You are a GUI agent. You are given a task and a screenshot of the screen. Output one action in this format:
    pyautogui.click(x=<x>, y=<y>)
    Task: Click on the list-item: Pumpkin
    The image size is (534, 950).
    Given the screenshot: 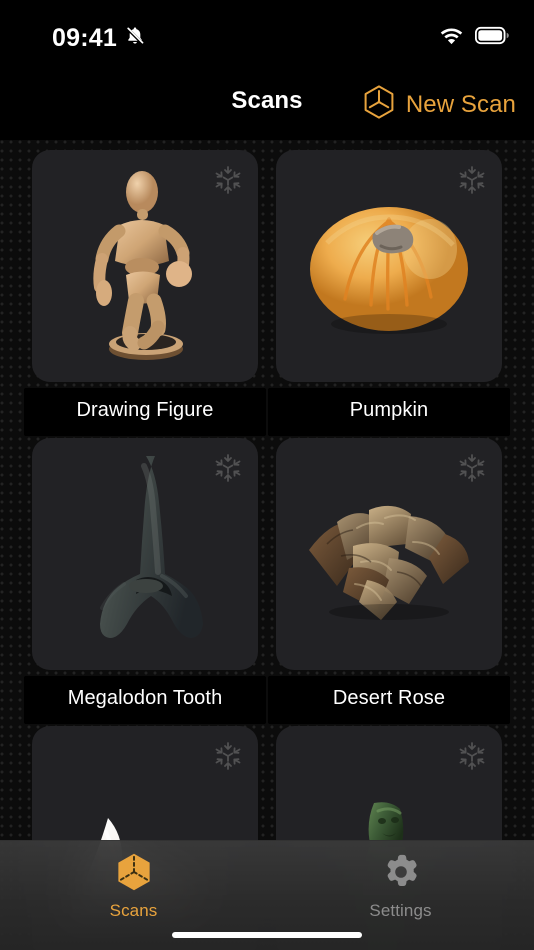 What is the action you would take?
    pyautogui.click(x=389, y=294)
    